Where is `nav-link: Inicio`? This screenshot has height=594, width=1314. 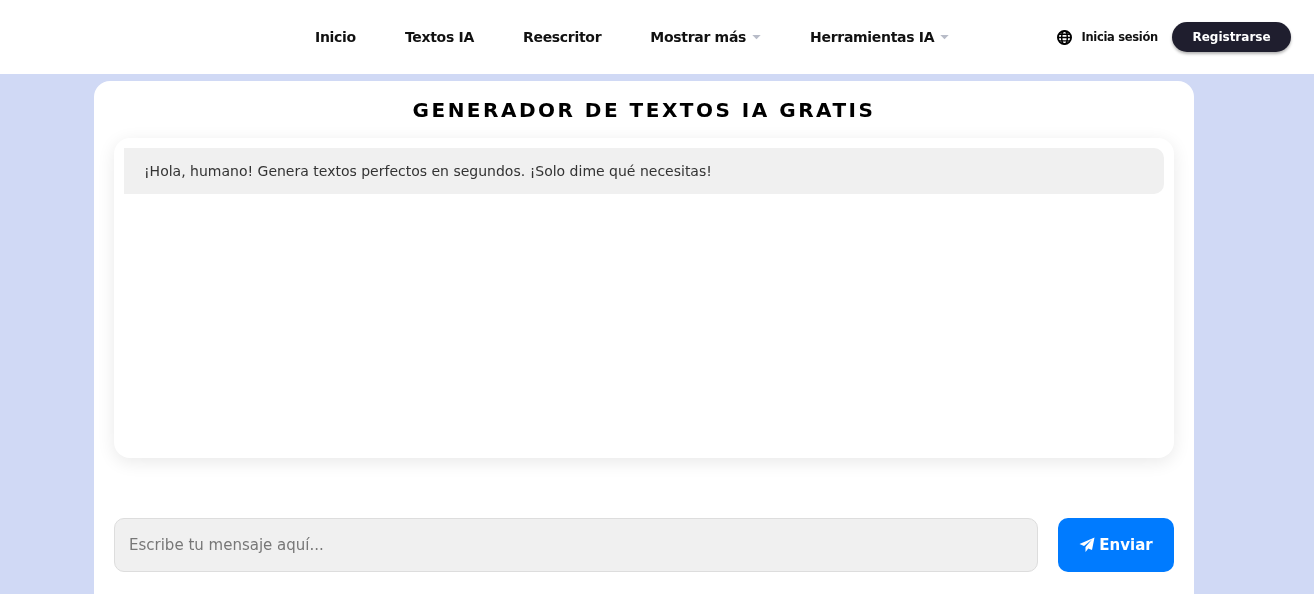 nav-link: Inicio is located at coordinates (335, 37).